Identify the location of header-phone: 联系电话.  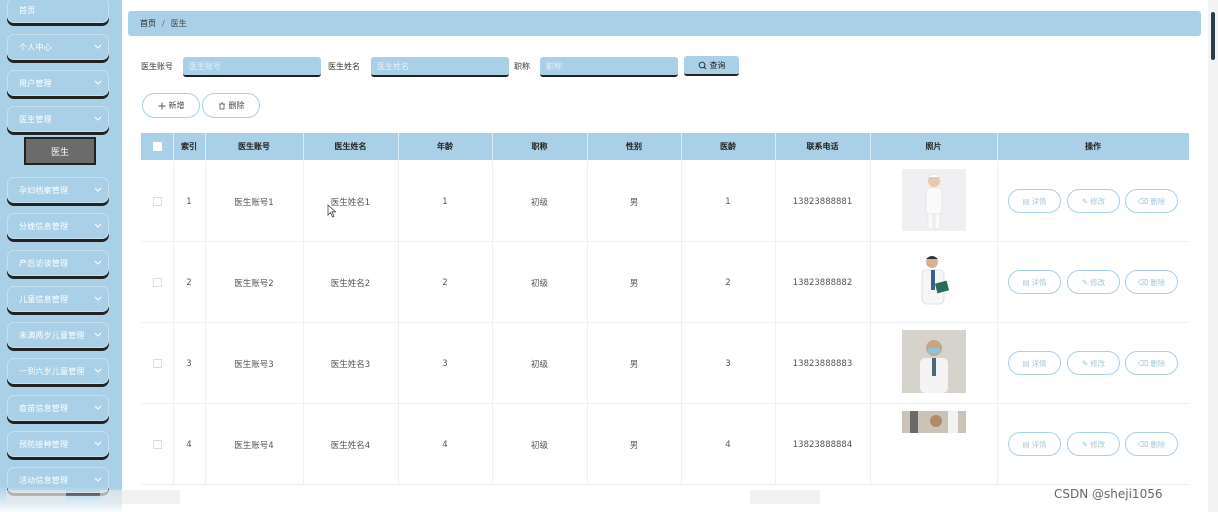
(822, 146).